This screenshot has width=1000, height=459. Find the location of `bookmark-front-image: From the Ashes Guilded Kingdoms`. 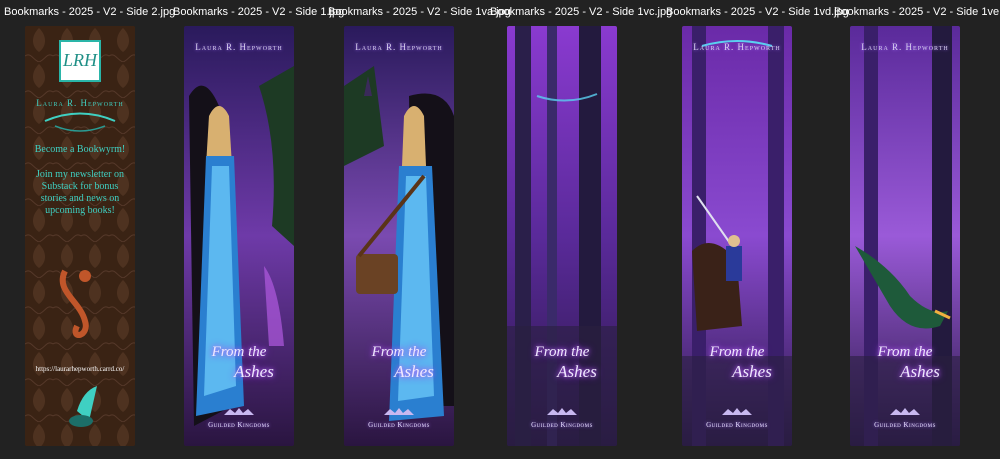

bookmark-front-image: From the Ashes Guilded Kingdoms is located at coordinates (562, 236).